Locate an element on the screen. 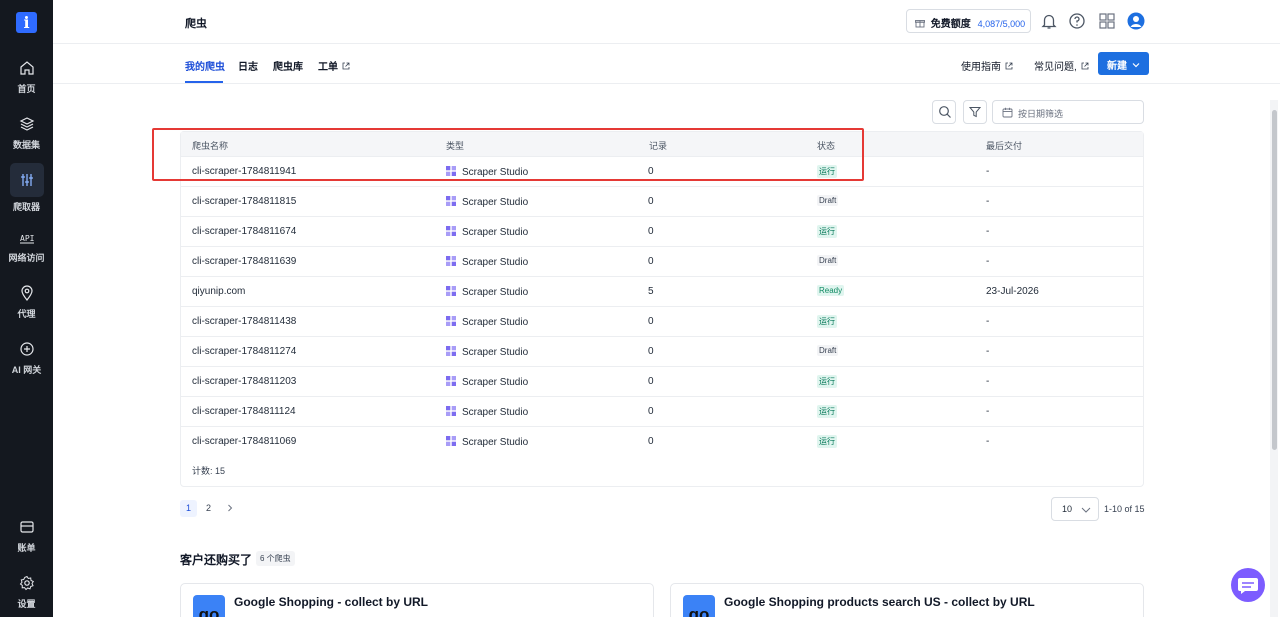 The width and height of the screenshot is (1280, 617). related-card: go Google Shopping - collect by URL is located at coordinates (417, 600).